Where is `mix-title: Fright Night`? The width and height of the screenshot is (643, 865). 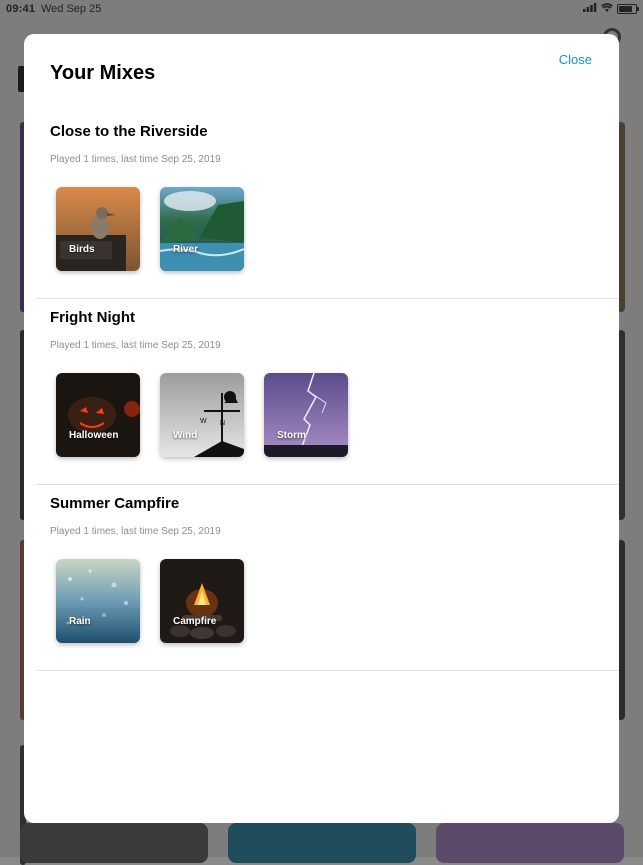 mix-title: Fright Night is located at coordinates (92, 317).